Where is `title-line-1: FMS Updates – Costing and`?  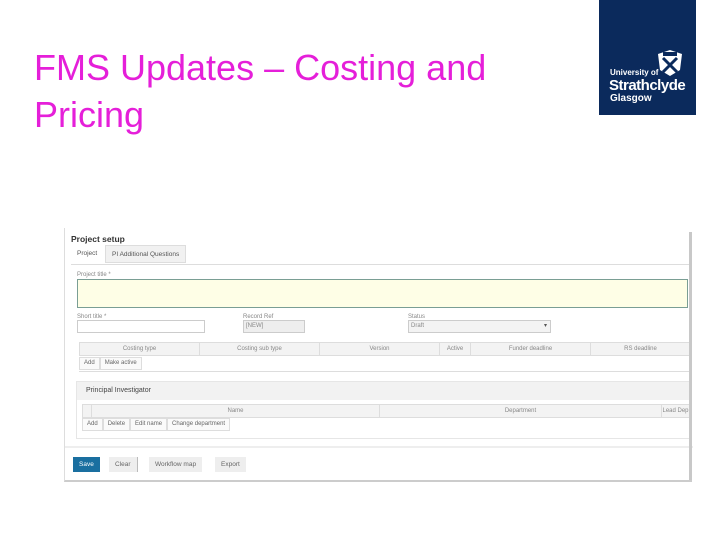
title-line-1: FMS Updates – Costing and is located at coordinates (260, 67).